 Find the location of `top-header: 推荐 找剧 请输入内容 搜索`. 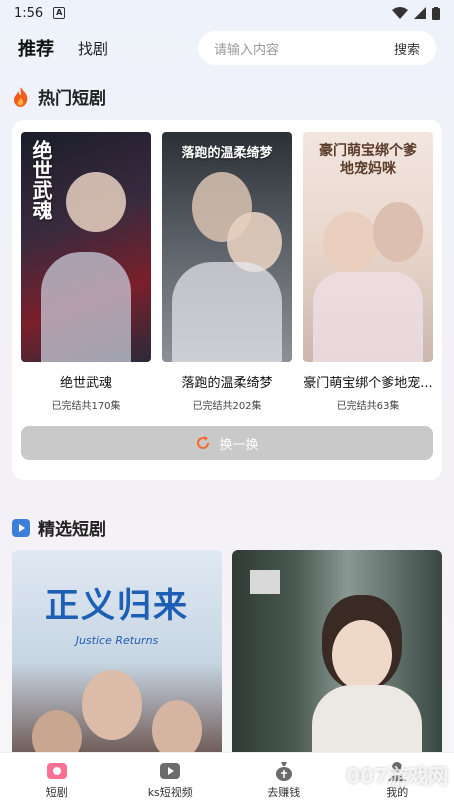

top-header: 推荐 找剧 请输入内容 搜索 is located at coordinates (227, 48).